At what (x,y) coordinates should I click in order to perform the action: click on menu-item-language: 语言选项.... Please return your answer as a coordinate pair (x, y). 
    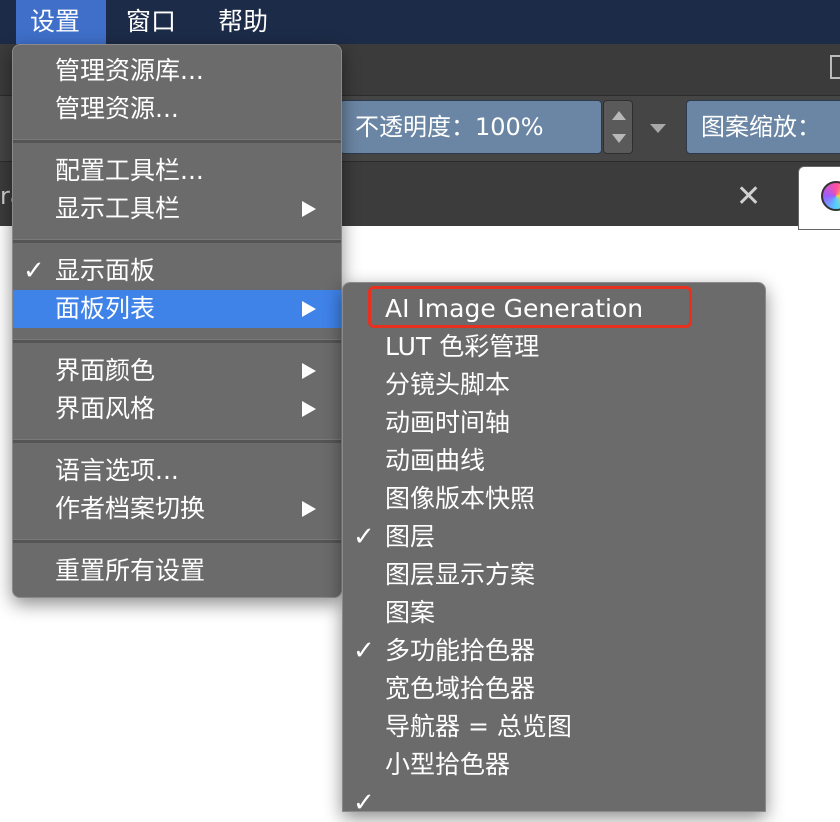
    Looking at the image, I should click on (177, 471).